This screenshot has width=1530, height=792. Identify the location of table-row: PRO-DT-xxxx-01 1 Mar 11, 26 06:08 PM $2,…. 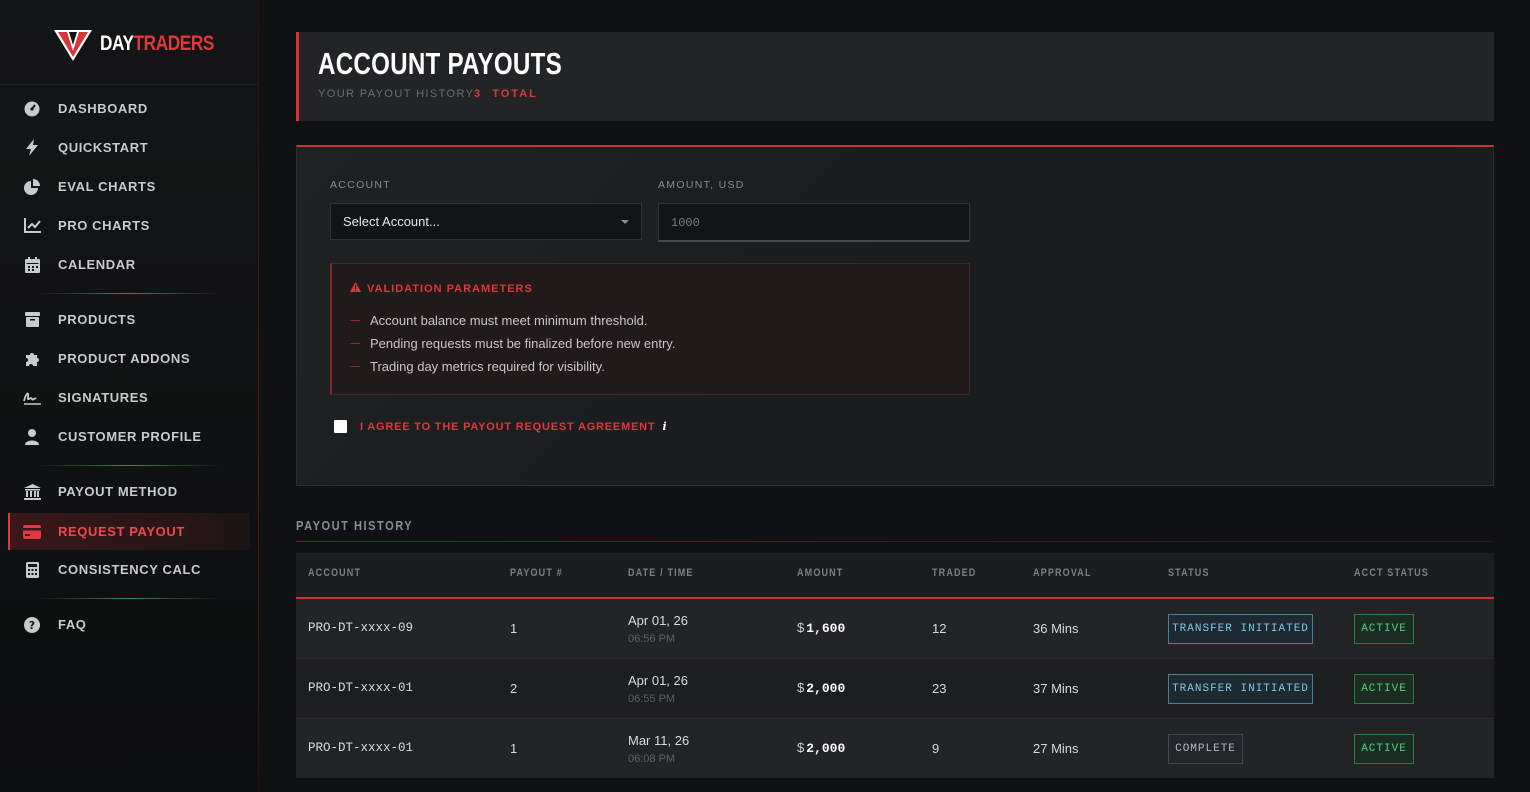
(895, 748).